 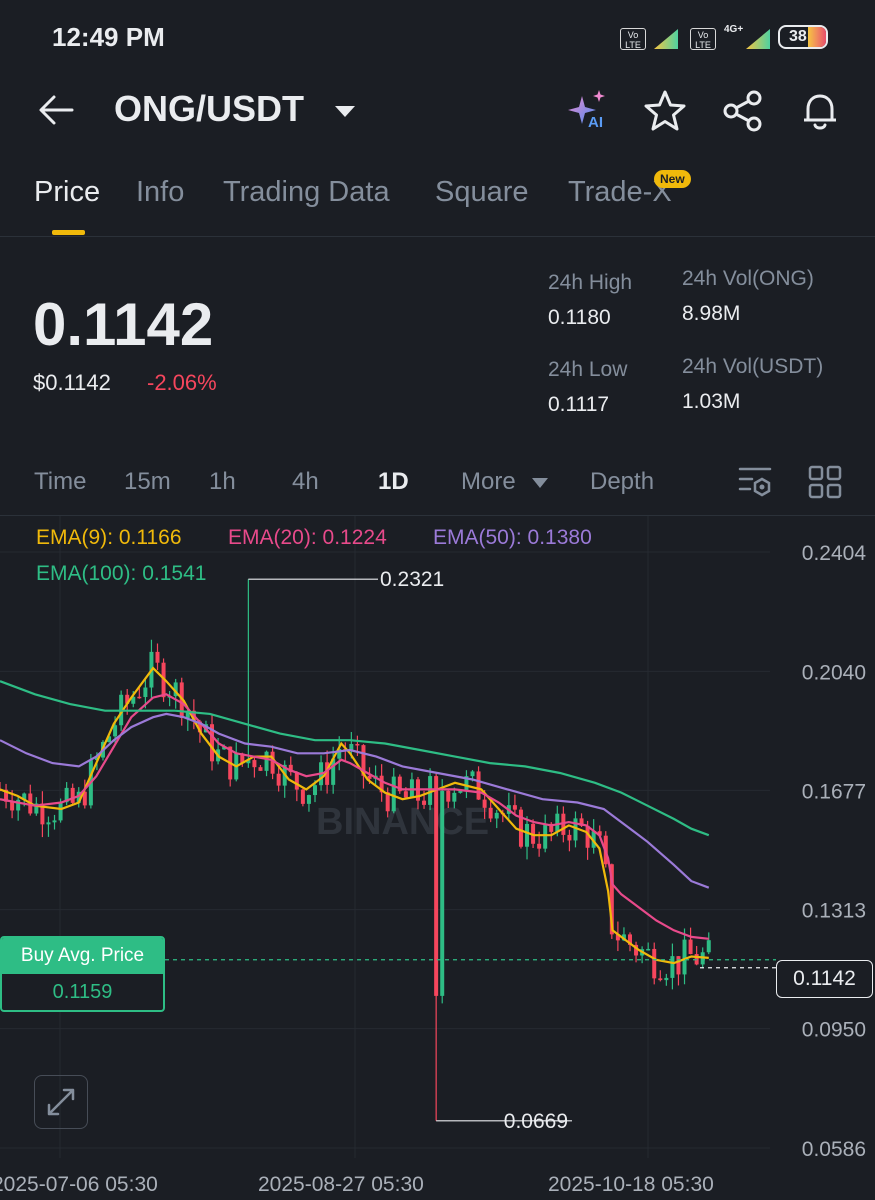 I want to click on y-tick-label: 0.0586, so click(x=834, y=1149).